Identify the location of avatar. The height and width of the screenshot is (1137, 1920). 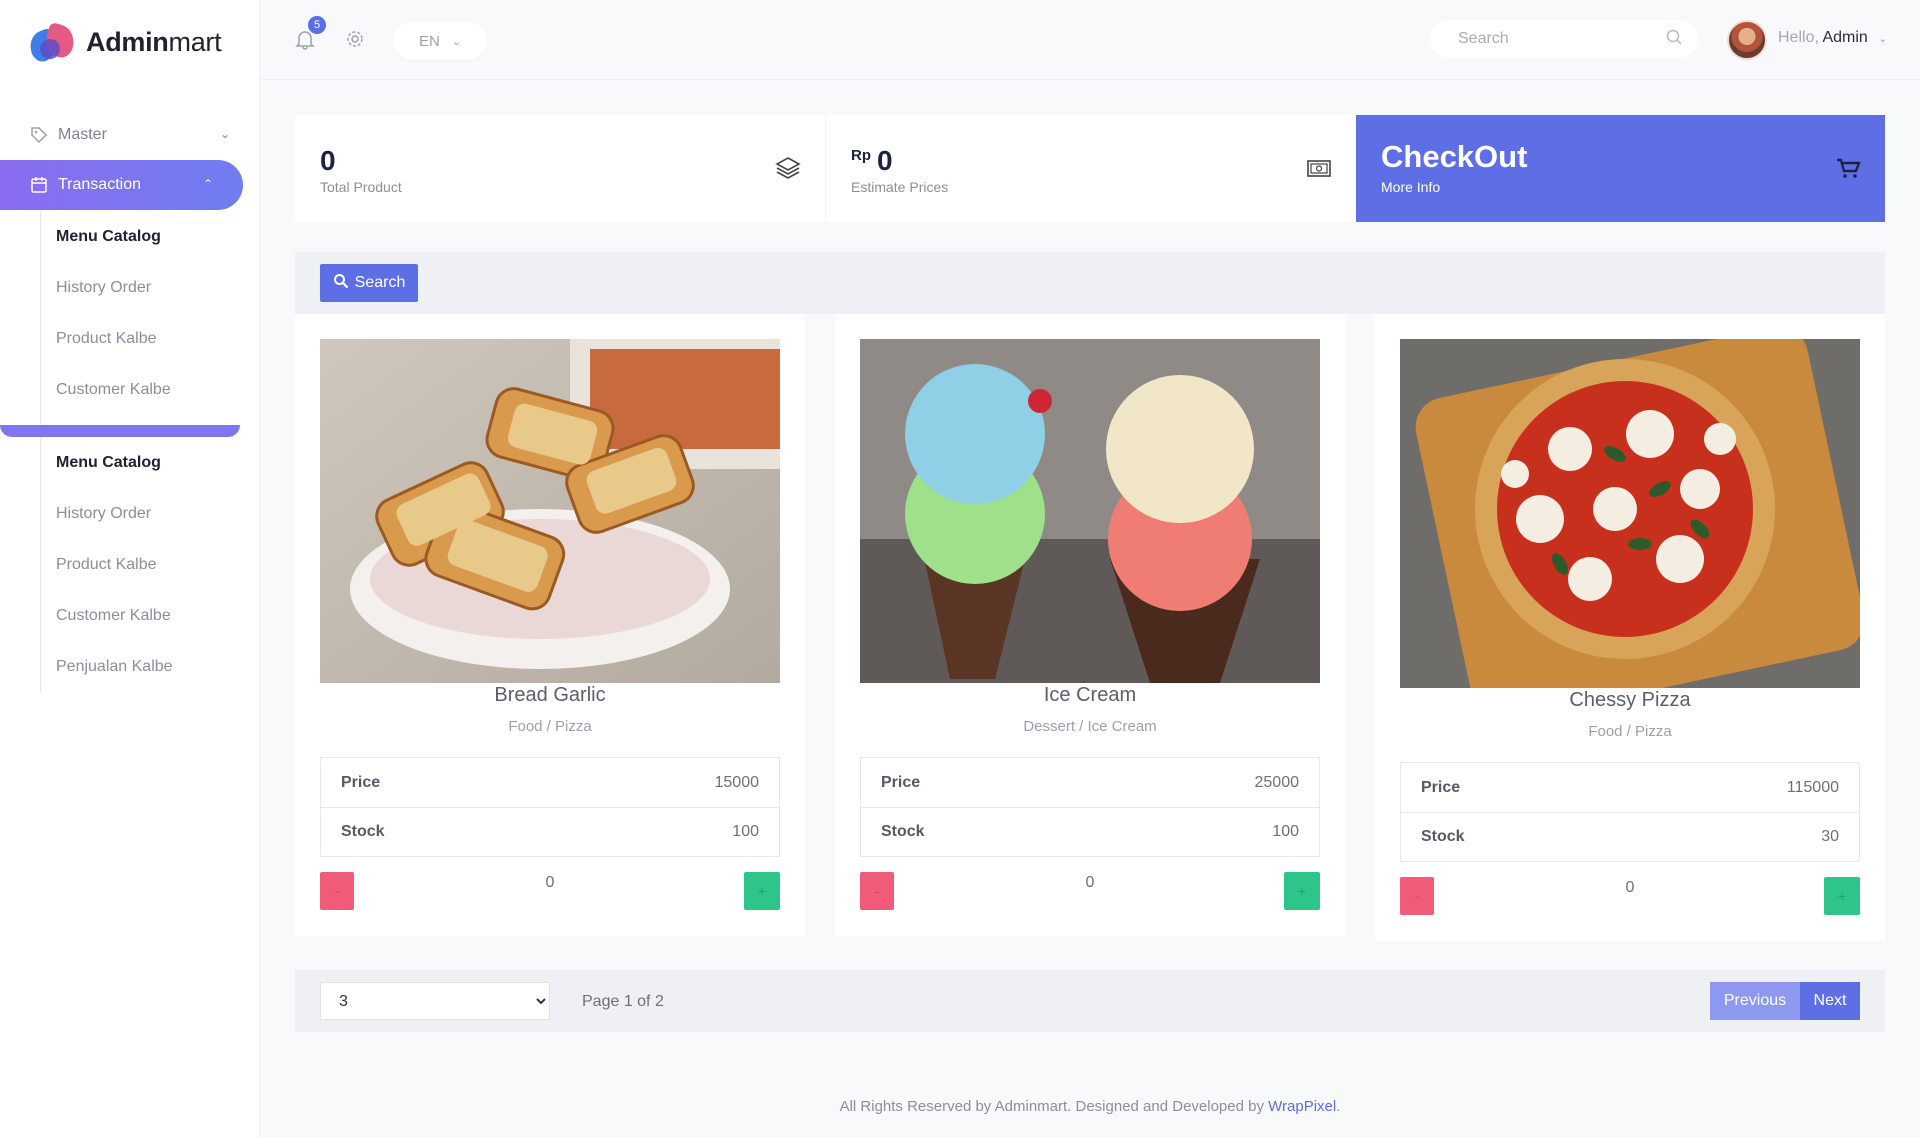
(1747, 40).